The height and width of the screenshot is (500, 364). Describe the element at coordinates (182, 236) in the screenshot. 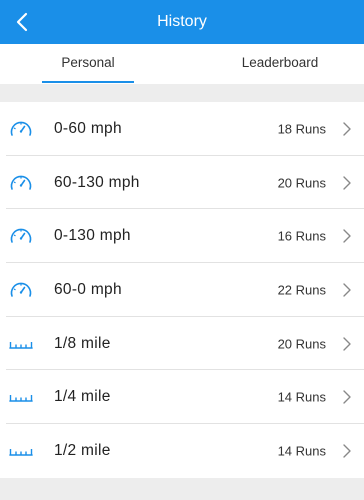

I see `list-item-0-130-mph: 0-130 mph 16 Runs` at that location.